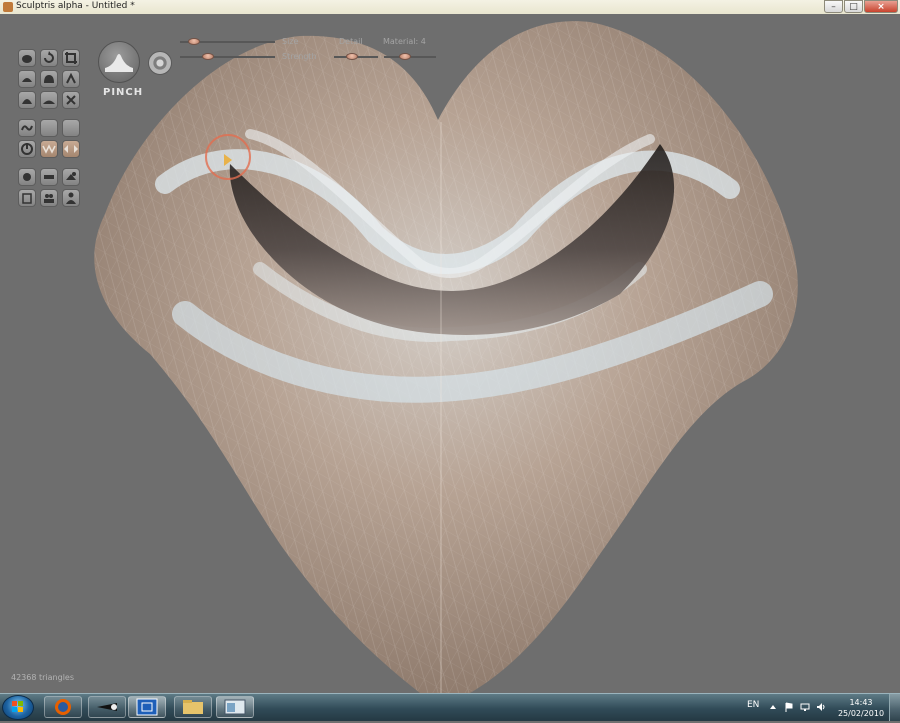 Image resolution: width=900 pixels, height=723 pixels. I want to click on pinch-icon, so click(49, 149).